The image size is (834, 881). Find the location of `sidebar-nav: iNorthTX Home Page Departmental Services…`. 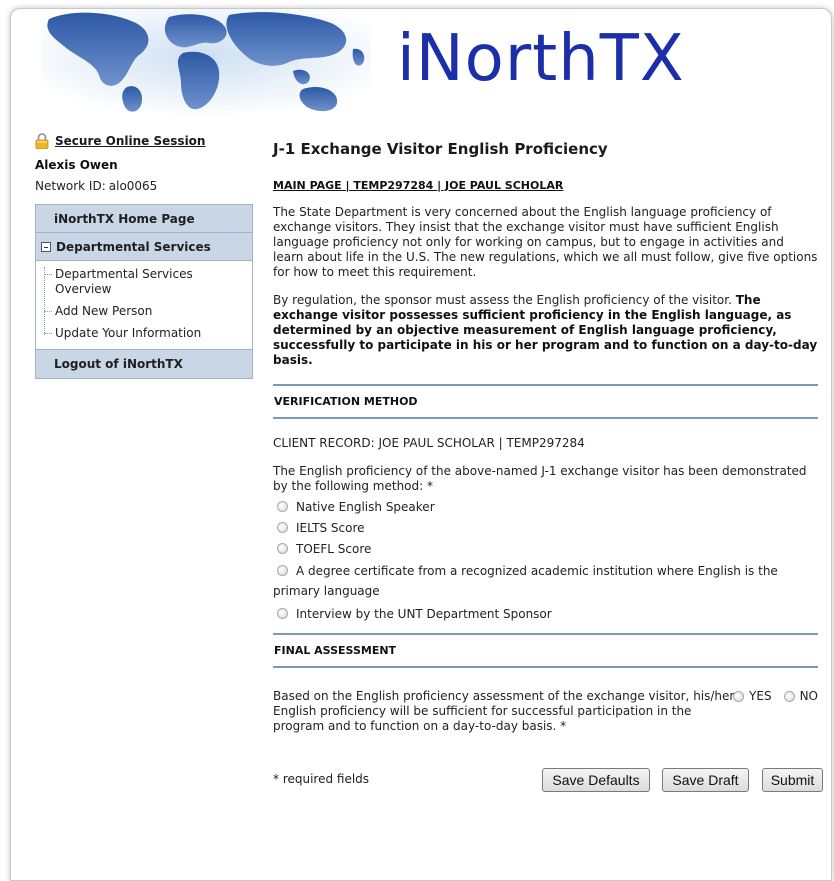

sidebar-nav: iNorthTX Home Page Departmental Services… is located at coordinates (144, 291).